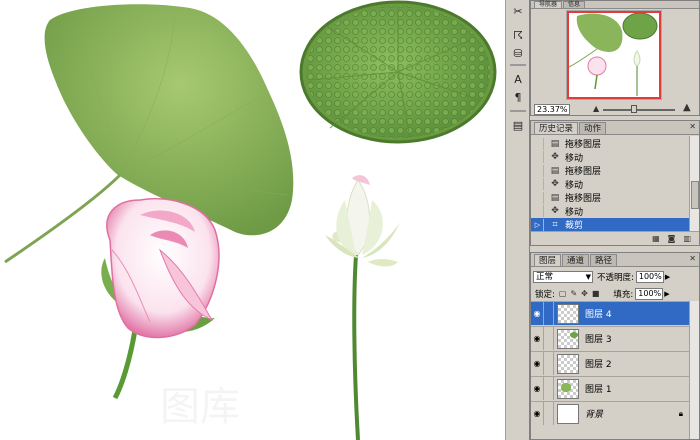 This screenshot has height=440, width=700. What do you see at coordinates (615, 128) in the screenshot?
I see `history-tabbar: 历史记录 动作 ✕` at bounding box center [615, 128].